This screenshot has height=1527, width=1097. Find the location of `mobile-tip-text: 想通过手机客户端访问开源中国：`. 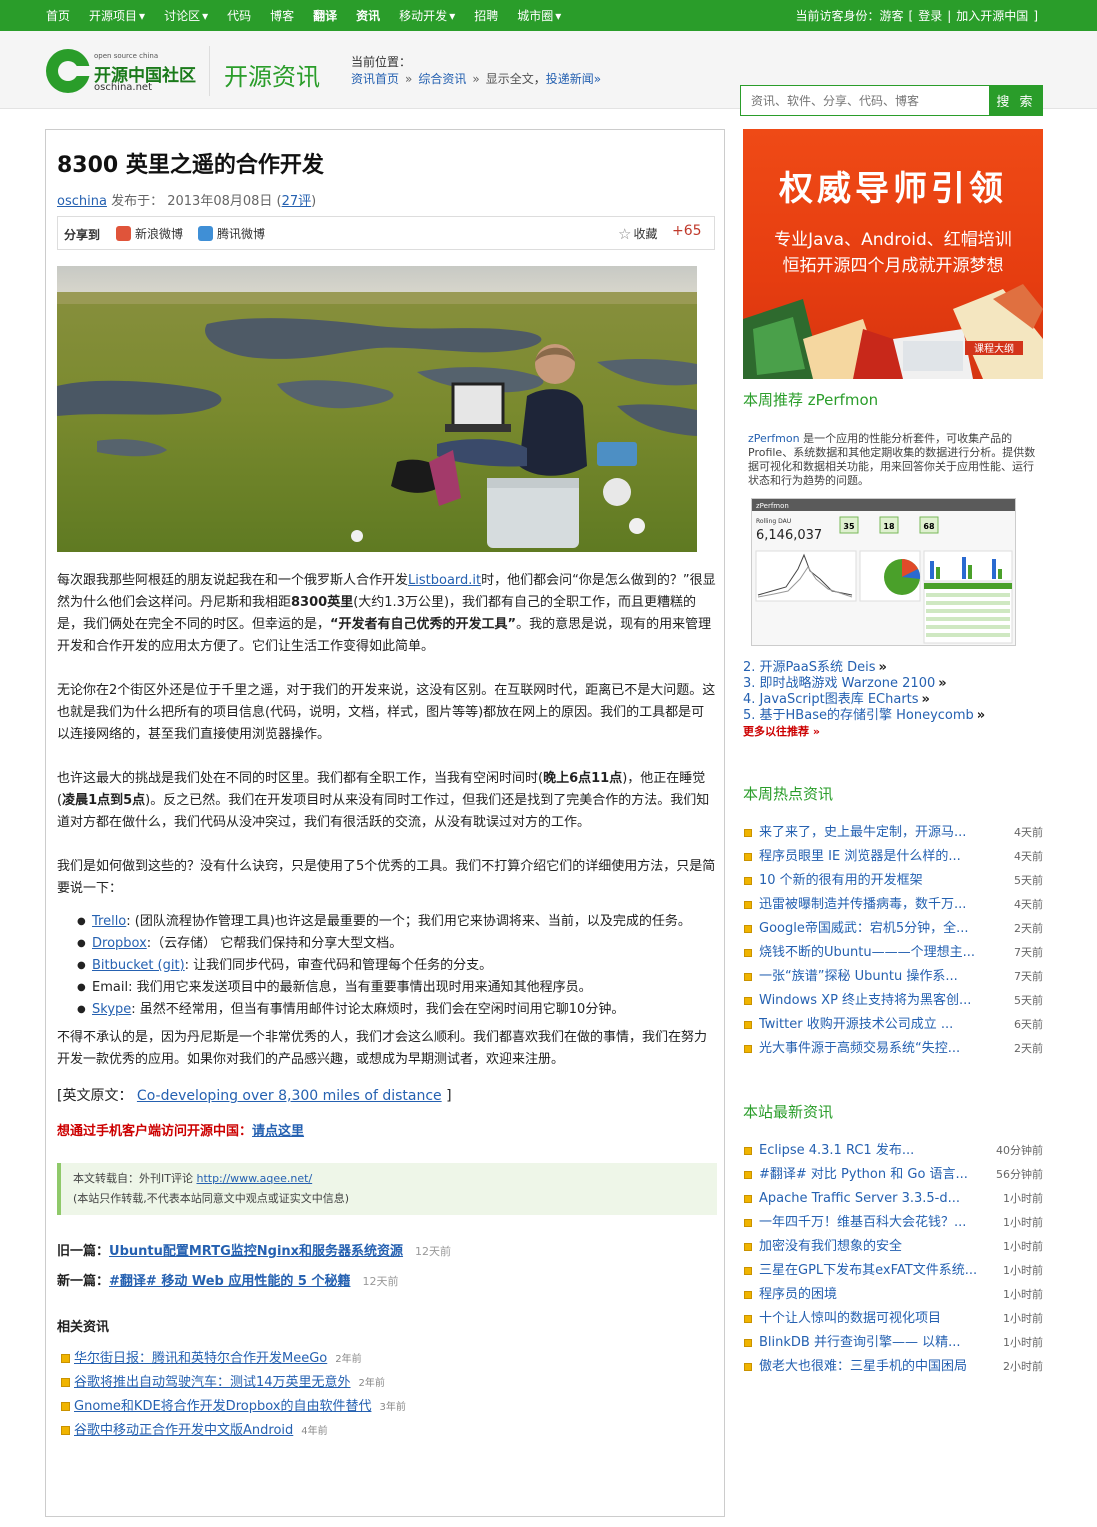

mobile-tip-text: 想通过手机客户端访问开源中国： is located at coordinates (155, 1131).